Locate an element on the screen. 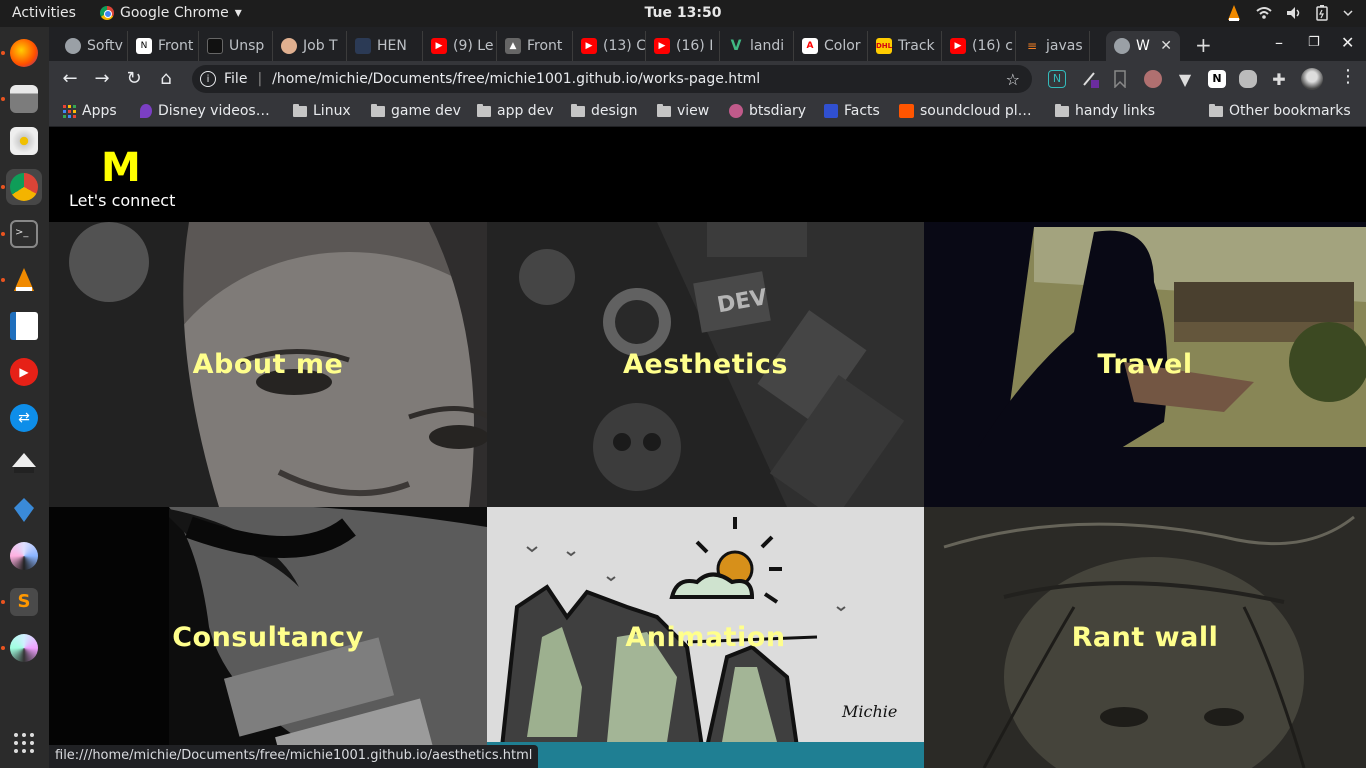  site-logo: M is located at coordinates (121, 168).